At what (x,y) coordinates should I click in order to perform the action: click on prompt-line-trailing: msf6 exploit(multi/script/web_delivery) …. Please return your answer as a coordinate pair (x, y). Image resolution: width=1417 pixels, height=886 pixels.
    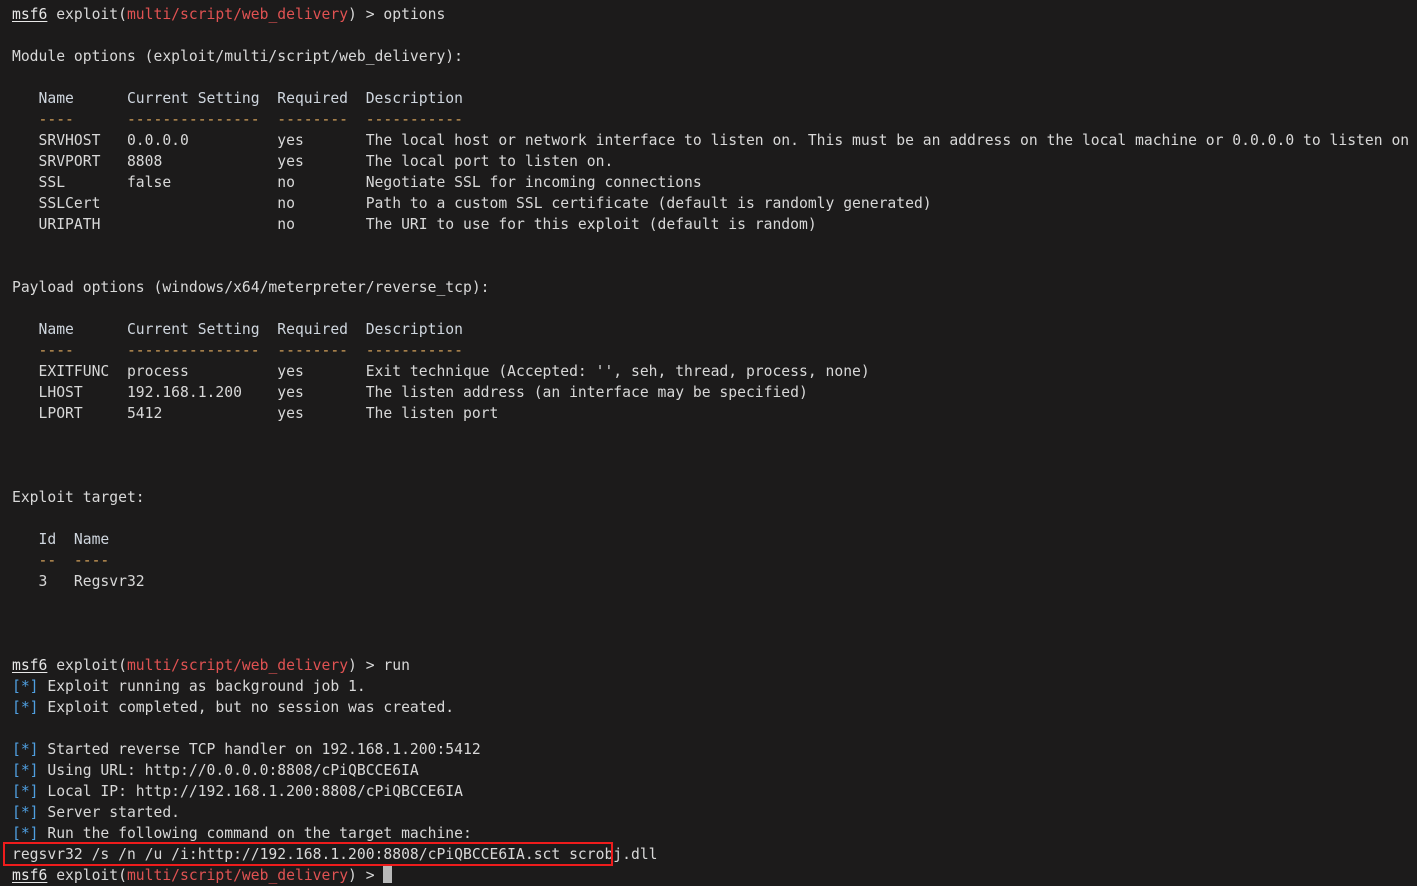
    Looking at the image, I should click on (708, 875).